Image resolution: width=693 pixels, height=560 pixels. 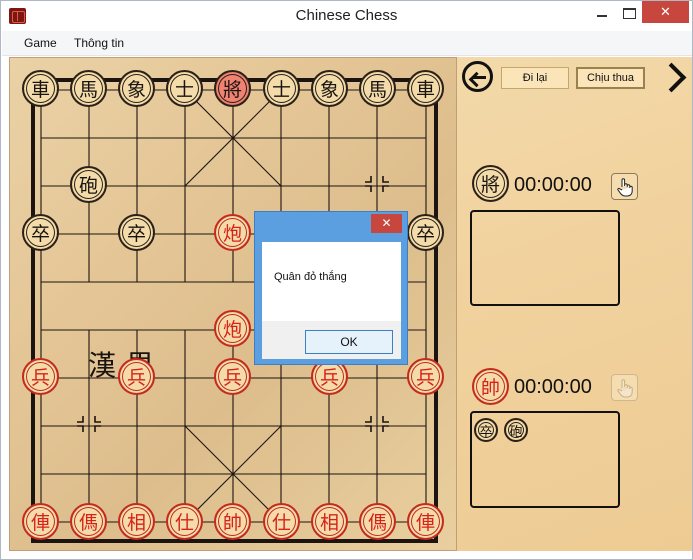 I want to click on dialog-close-button: ✕, so click(x=386, y=223).